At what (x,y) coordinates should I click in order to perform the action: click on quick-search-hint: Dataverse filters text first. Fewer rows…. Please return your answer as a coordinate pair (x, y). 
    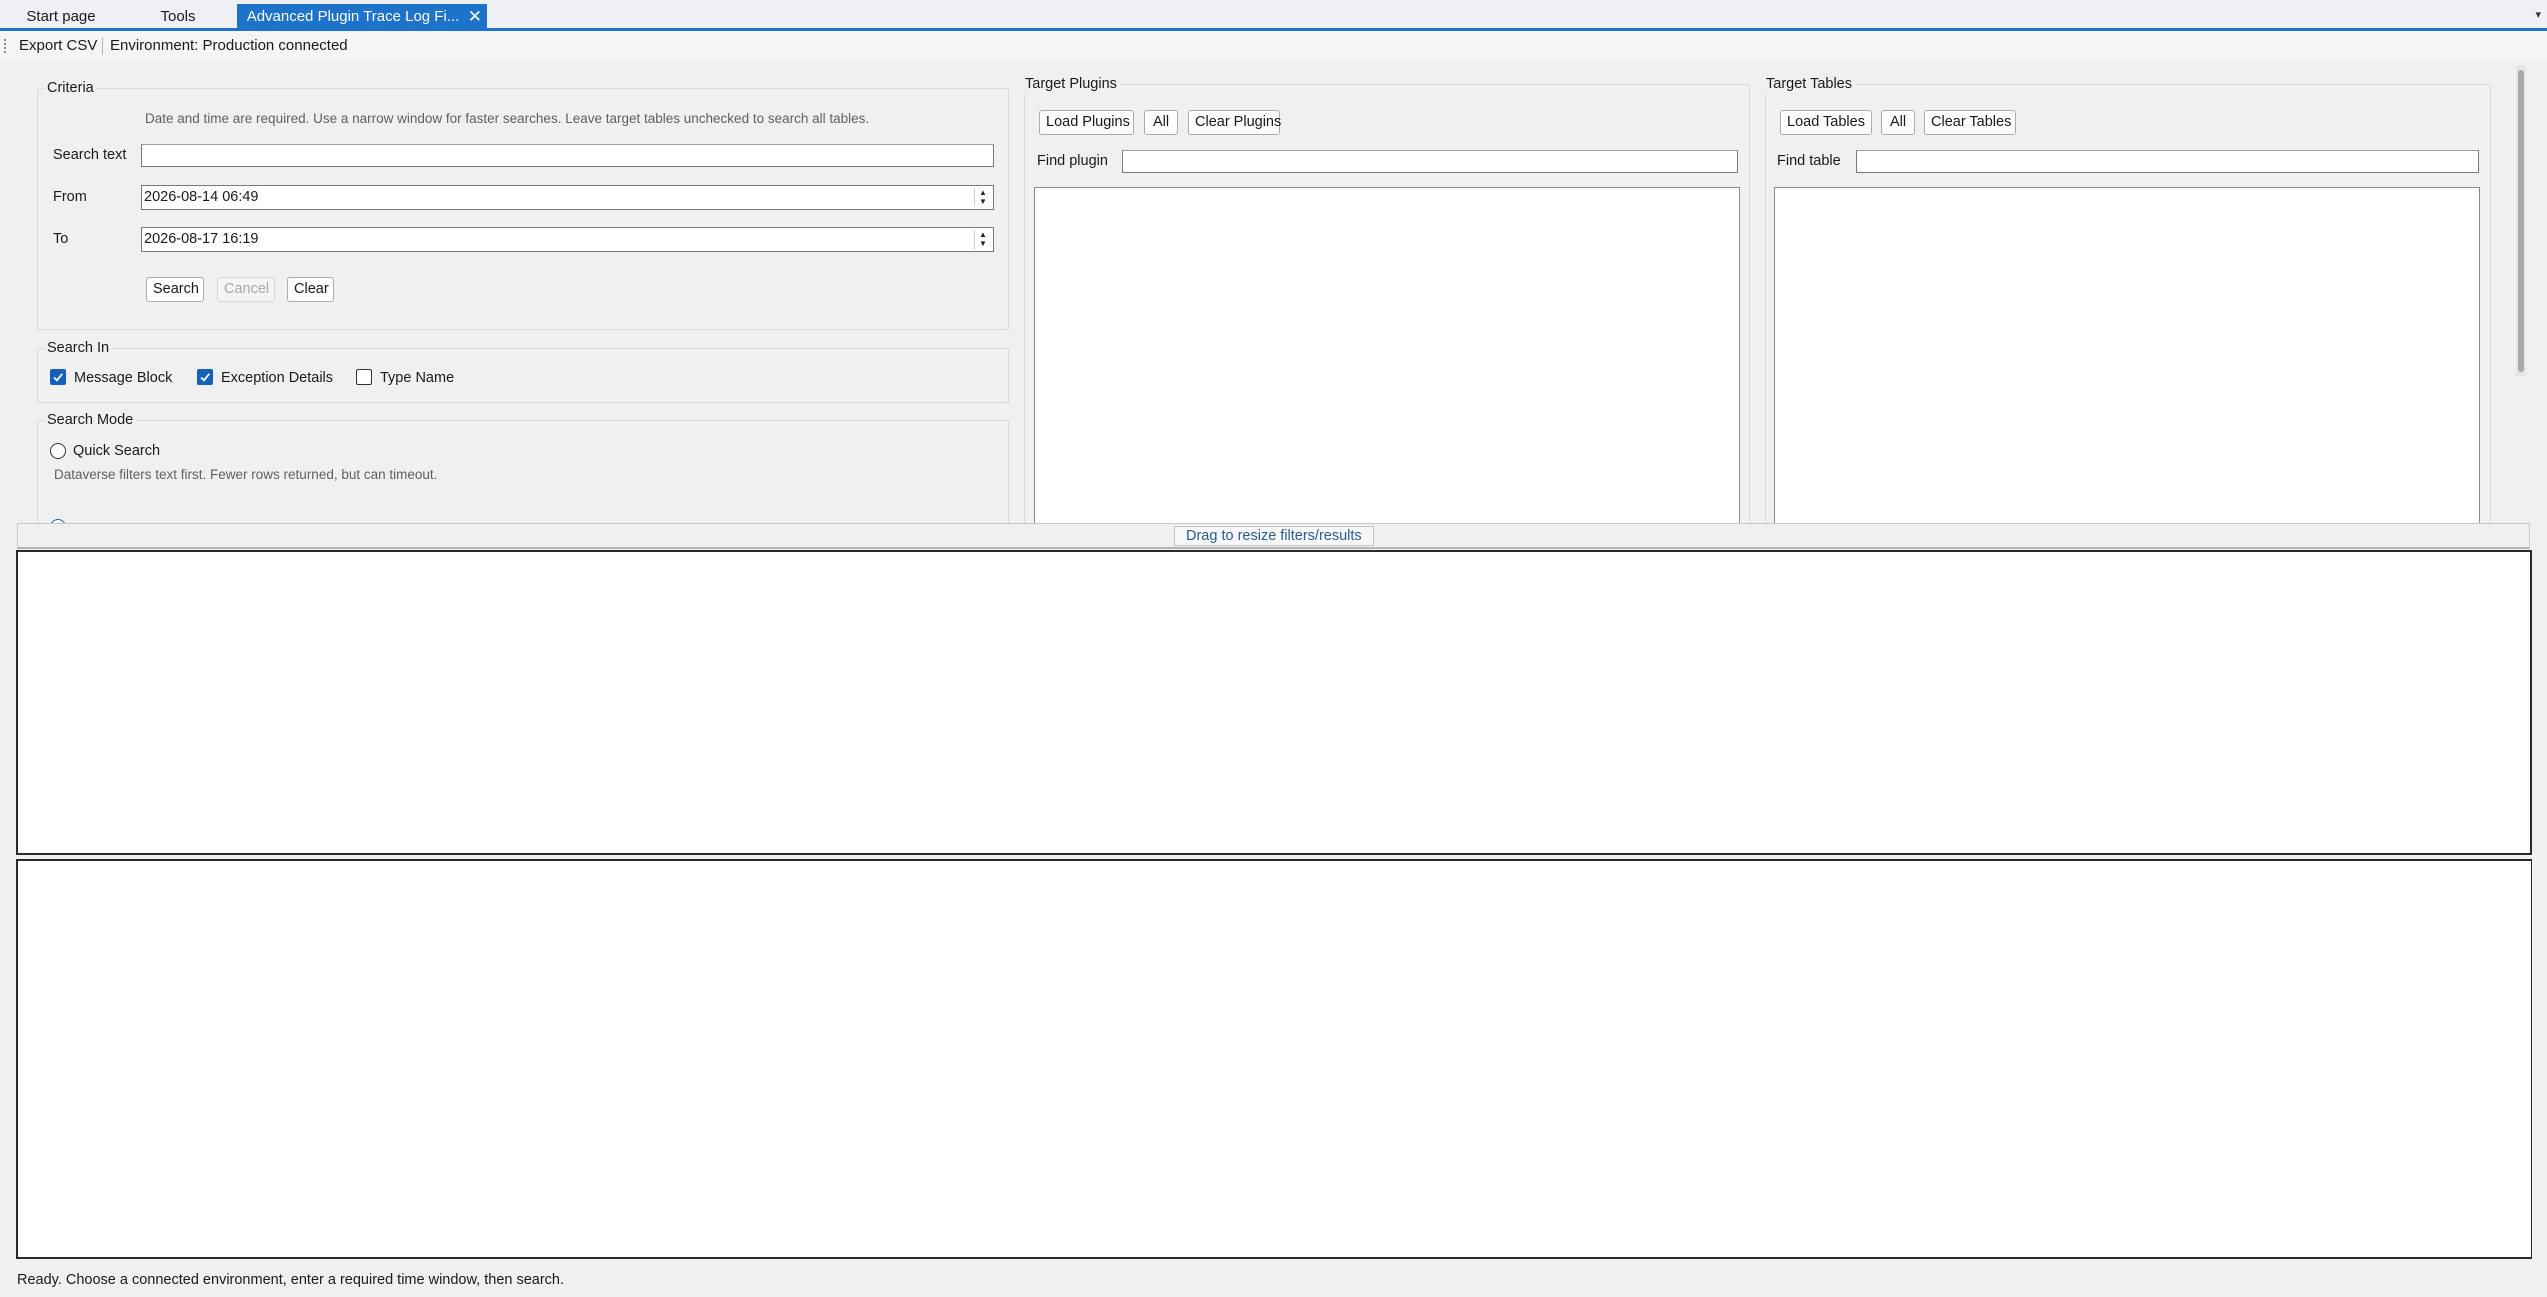
    Looking at the image, I should click on (246, 474).